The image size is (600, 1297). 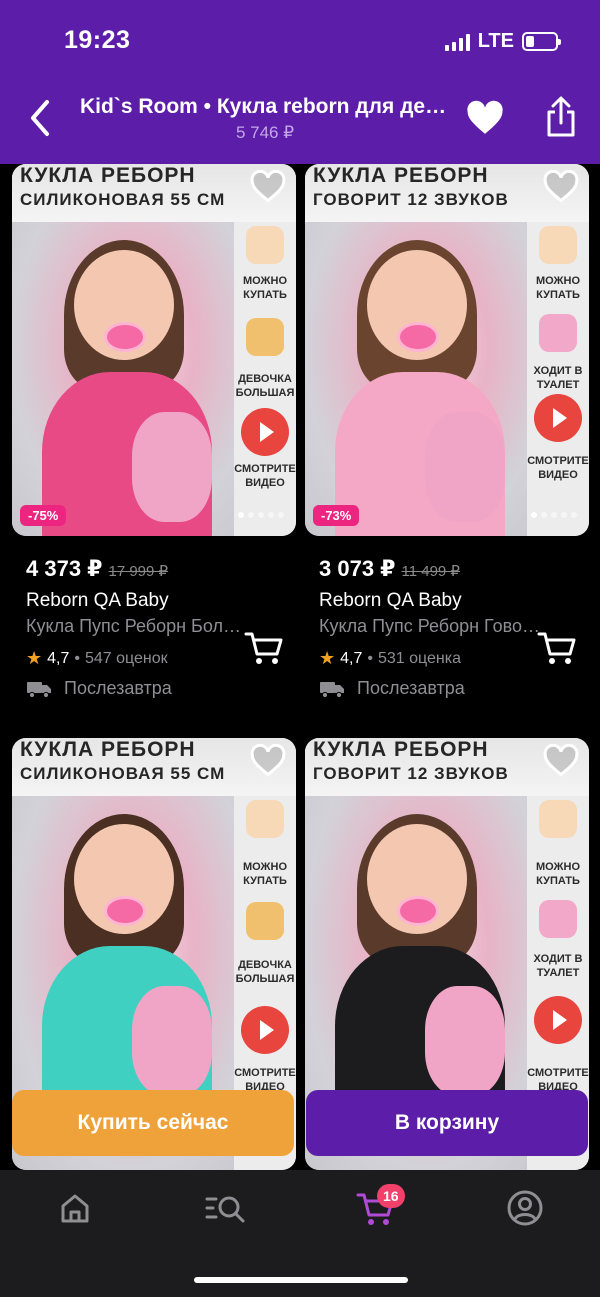 What do you see at coordinates (447, 1123) in the screenshot?
I see `add-to-cart-main-button: В корзину` at bounding box center [447, 1123].